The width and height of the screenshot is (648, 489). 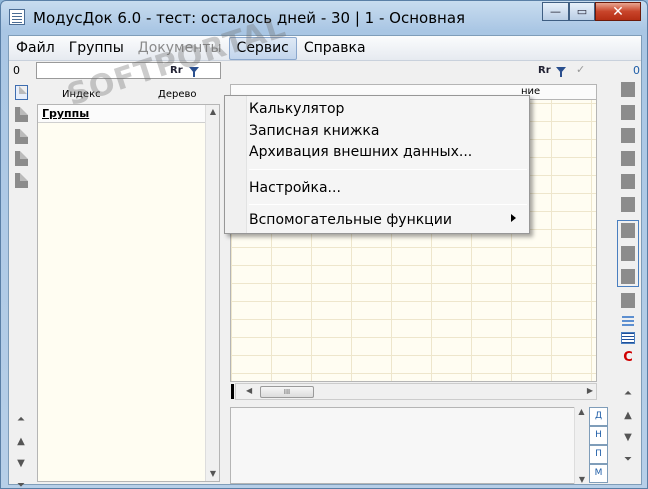 What do you see at coordinates (416, 391) in the screenshot?
I see `grid-horizontal-scrollbar: ◀ III ▶` at bounding box center [416, 391].